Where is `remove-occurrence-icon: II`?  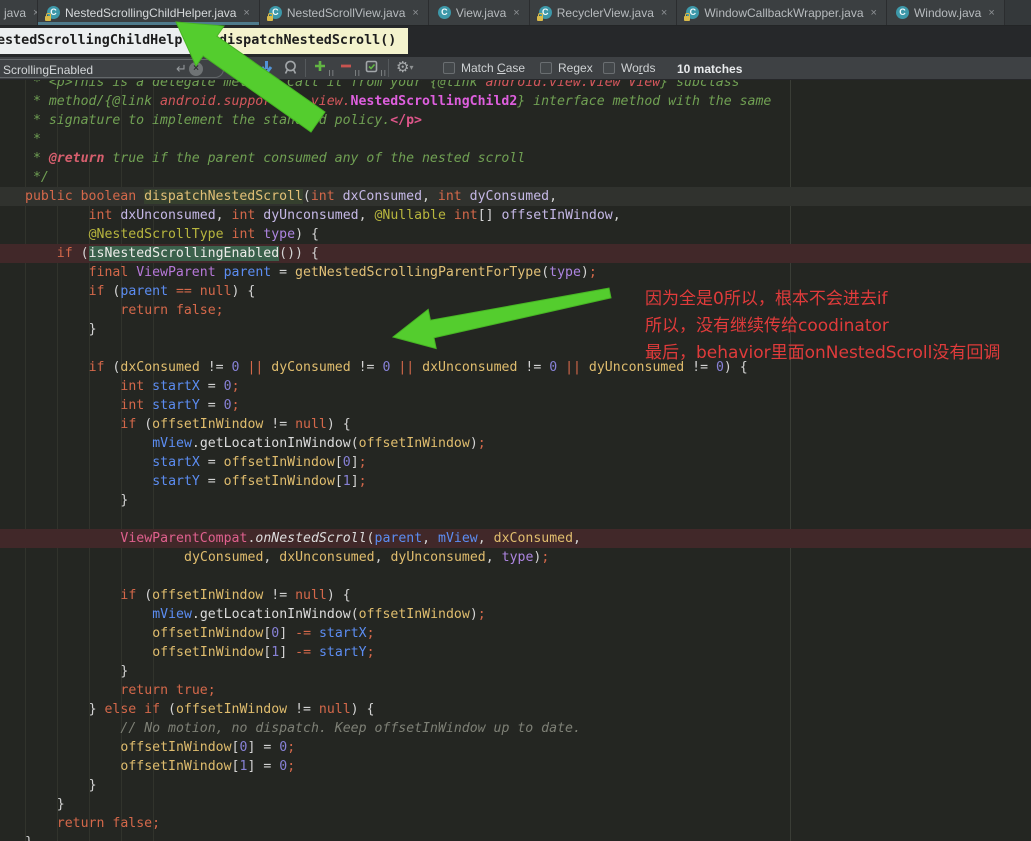
remove-occurrence-icon: II is located at coordinates (350, 69).